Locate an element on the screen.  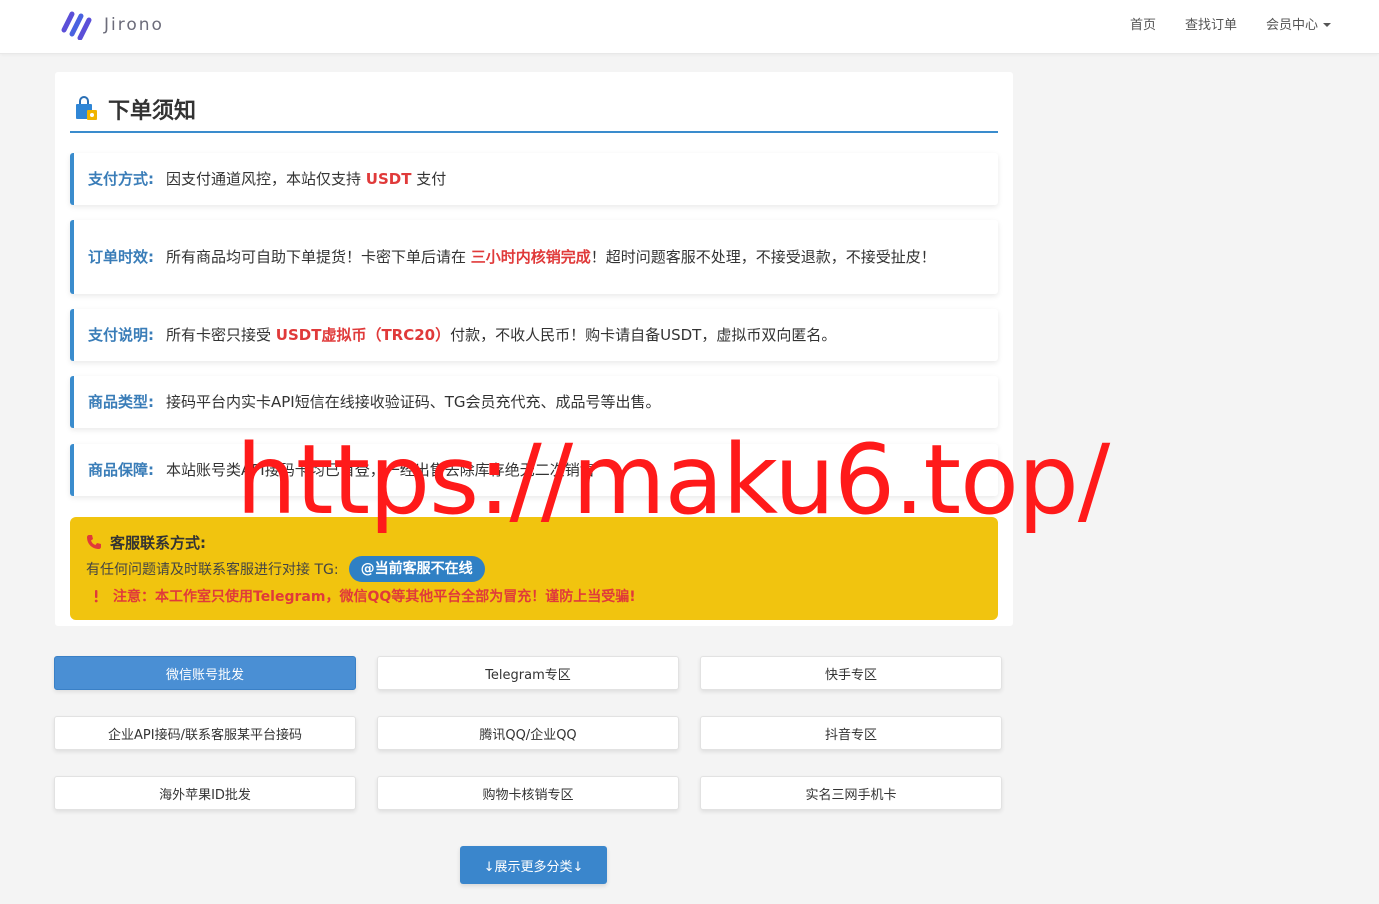
show-more-categories-button: ↓展示更多分类↓ is located at coordinates (533, 865).